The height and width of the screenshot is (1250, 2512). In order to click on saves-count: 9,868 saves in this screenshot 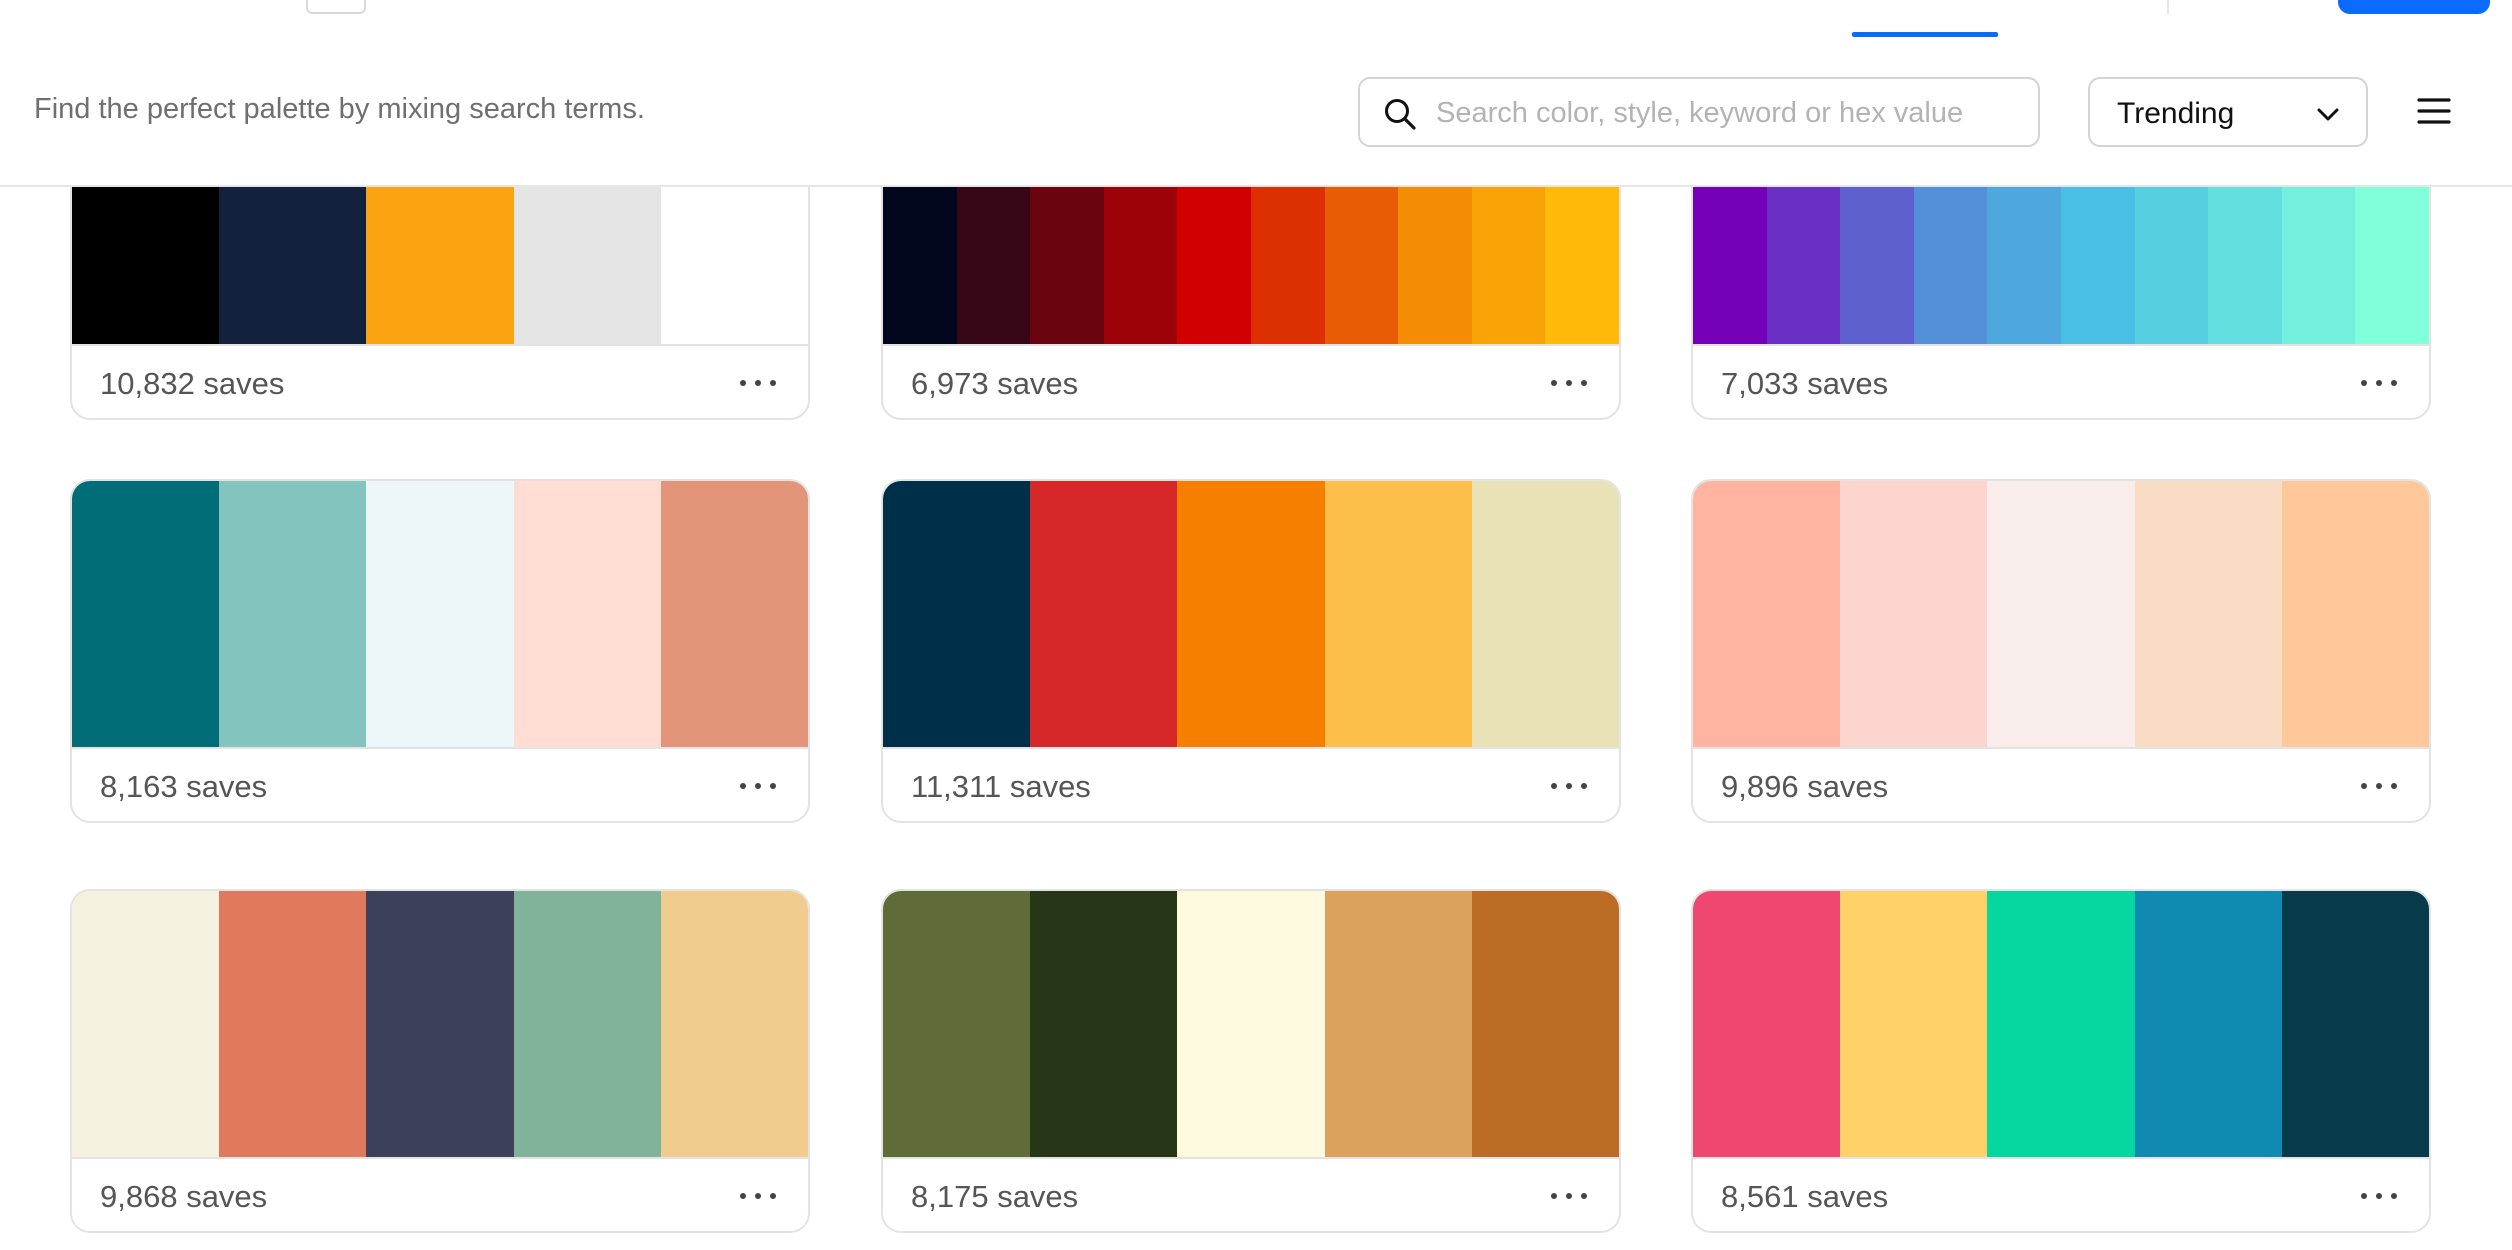, I will do `click(184, 1196)`.